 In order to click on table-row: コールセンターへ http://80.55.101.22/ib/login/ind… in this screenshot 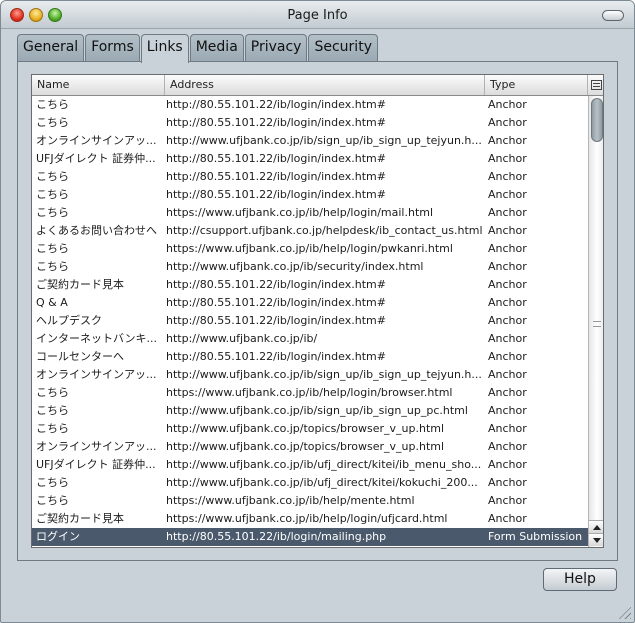, I will do `click(310, 357)`.